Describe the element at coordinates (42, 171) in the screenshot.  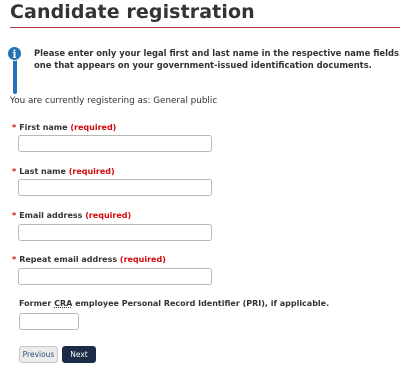
I see `last-name-label-text: Last name` at that location.